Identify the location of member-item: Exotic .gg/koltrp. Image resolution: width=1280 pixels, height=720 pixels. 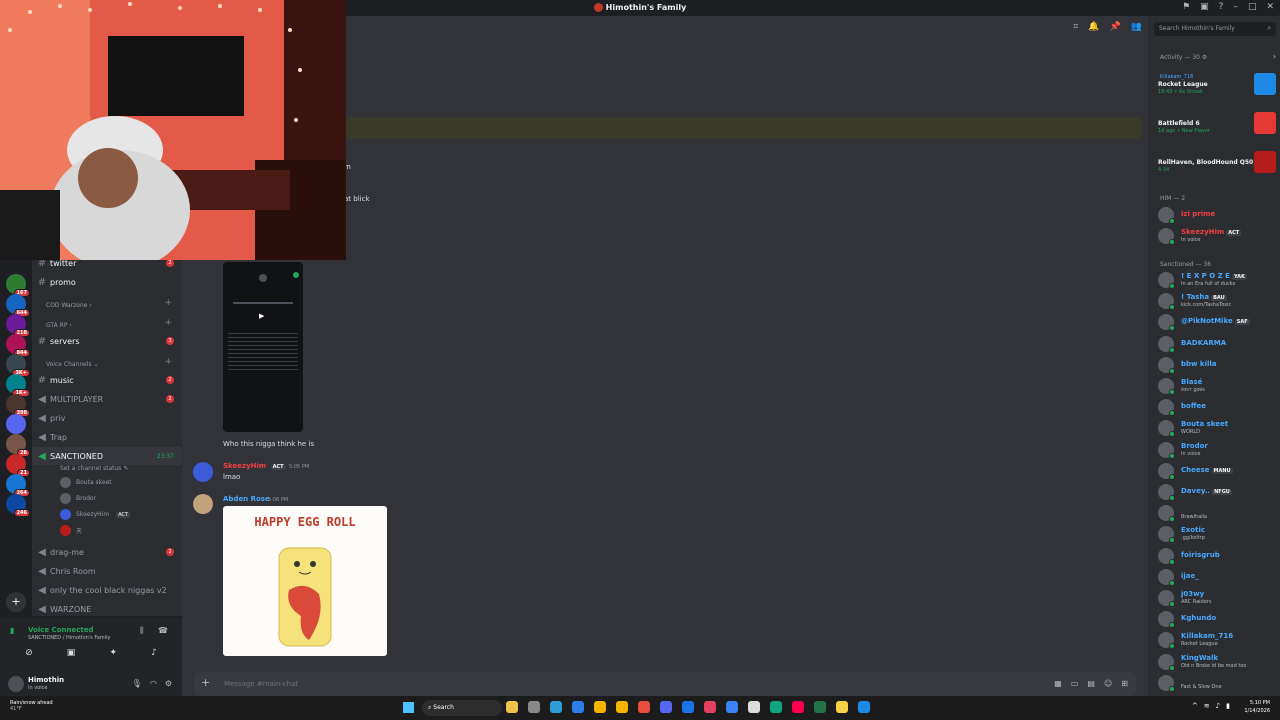
(1218, 534).